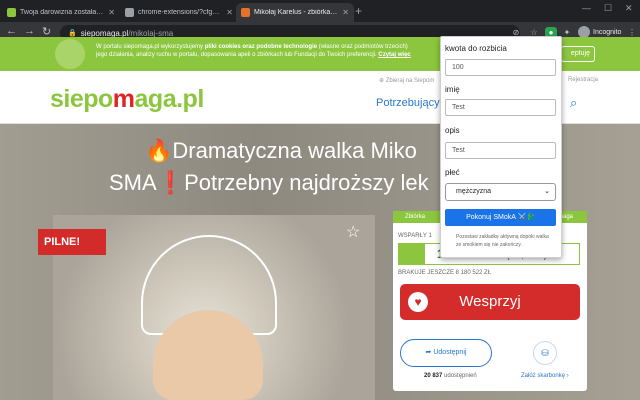 This screenshot has height=400, width=640. What do you see at coordinates (547, 191) in the screenshot?
I see `chevron-down-icon: ⌄` at bounding box center [547, 191].